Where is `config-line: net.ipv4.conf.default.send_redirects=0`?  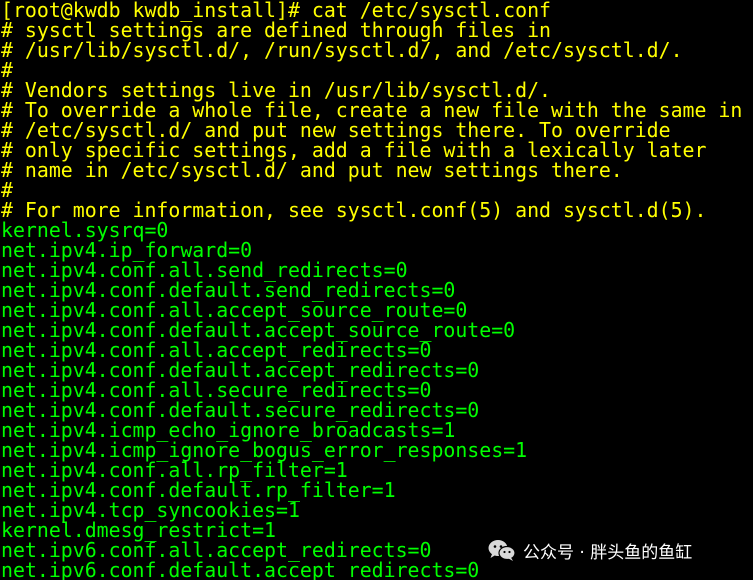
config-line: net.ipv4.conf.default.send_redirects=0 is located at coordinates (228, 290).